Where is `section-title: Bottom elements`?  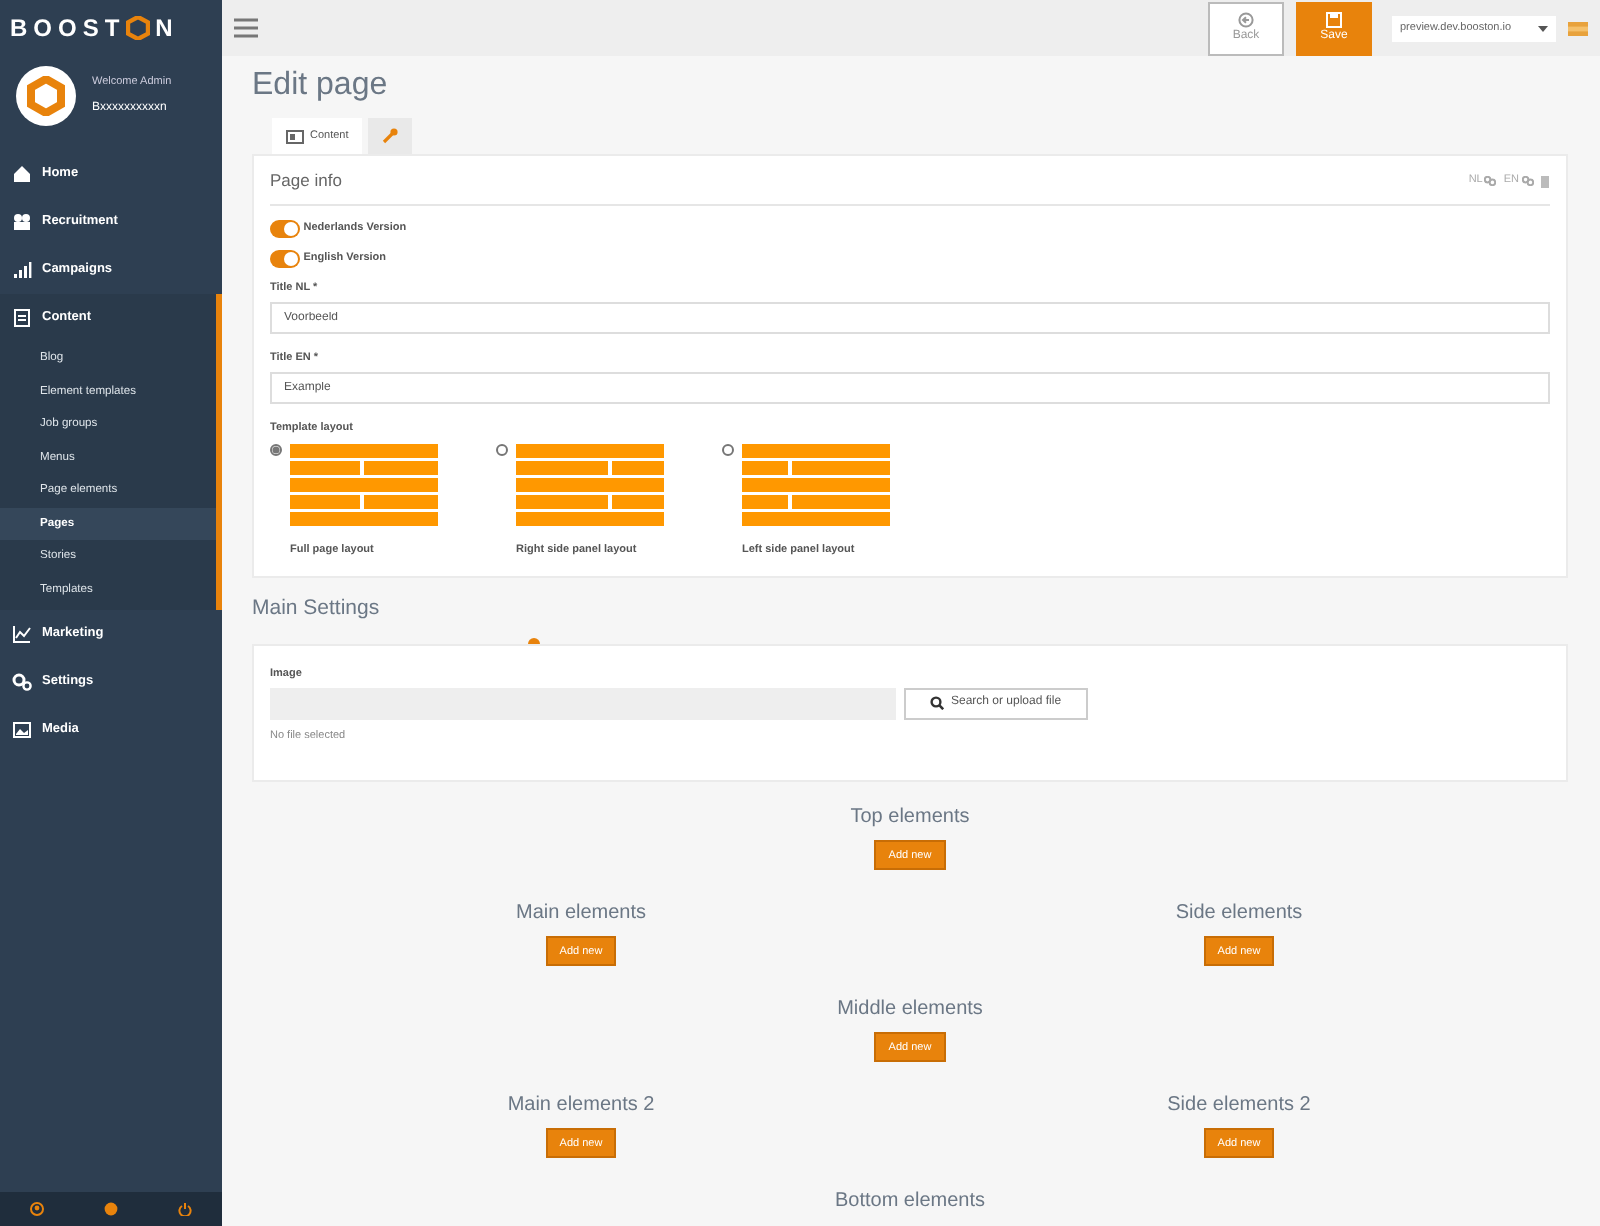
section-title: Bottom elements is located at coordinates (910, 1202).